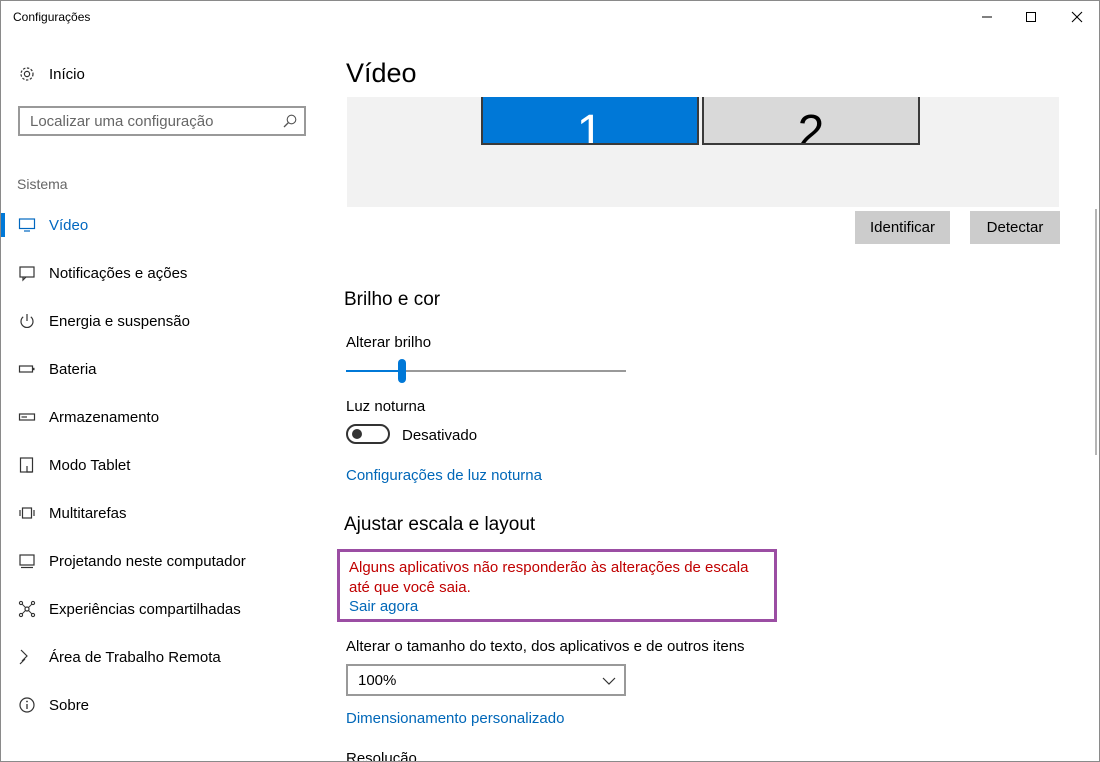  I want to click on share-icon, so click(27, 609).